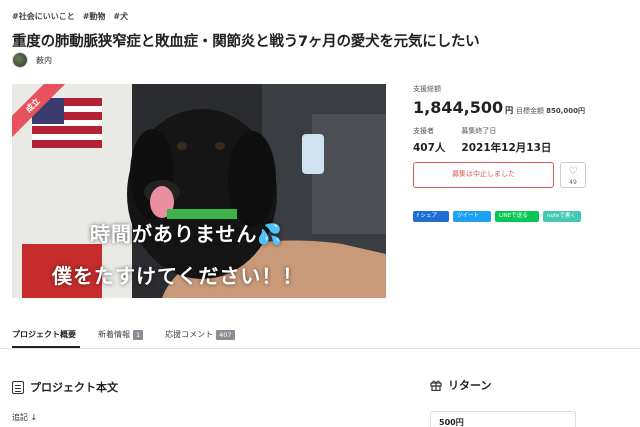 The image size is (640, 427). What do you see at coordinates (529, 111) in the screenshot?
I see `goal-label: 目標金額` at bounding box center [529, 111].